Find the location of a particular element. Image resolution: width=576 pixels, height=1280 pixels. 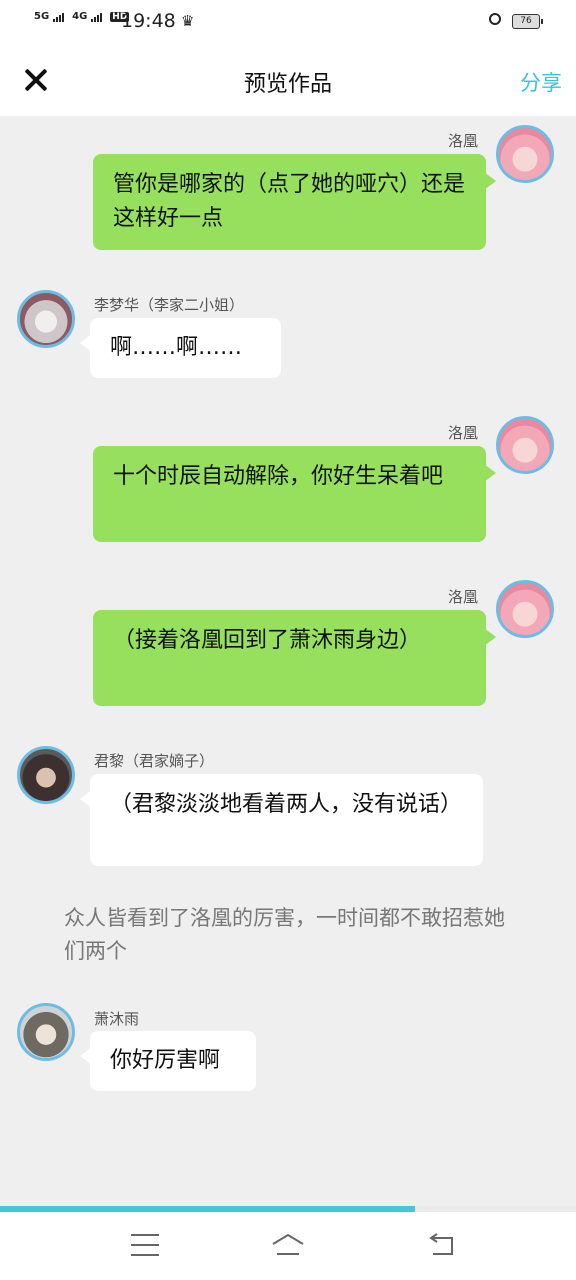

share-button: 分享 is located at coordinates (541, 82).